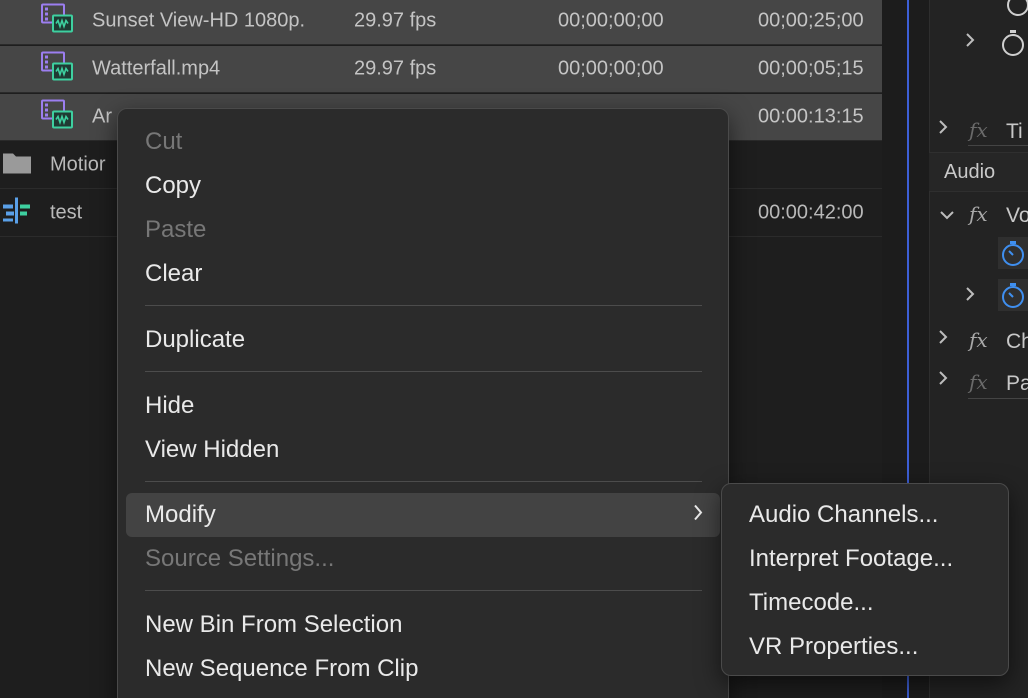  I want to click on menu-item-label: Duplicate, so click(195, 339).